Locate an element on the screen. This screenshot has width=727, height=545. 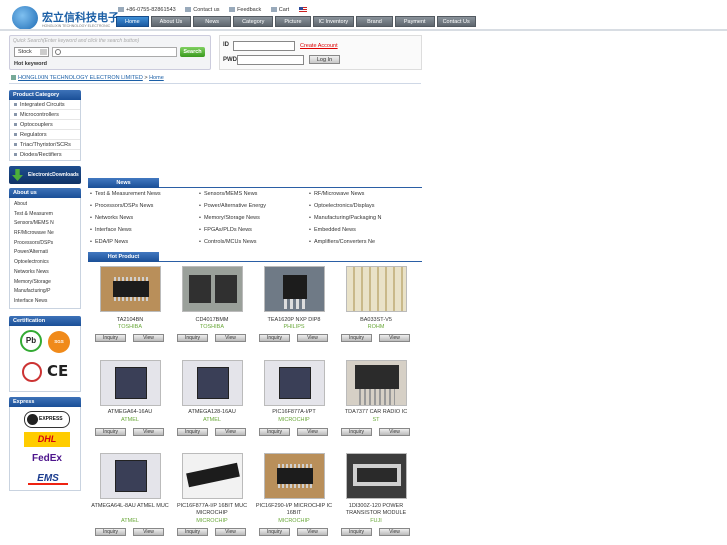
news-item: Embedded News is located at coordinates (332, 230).